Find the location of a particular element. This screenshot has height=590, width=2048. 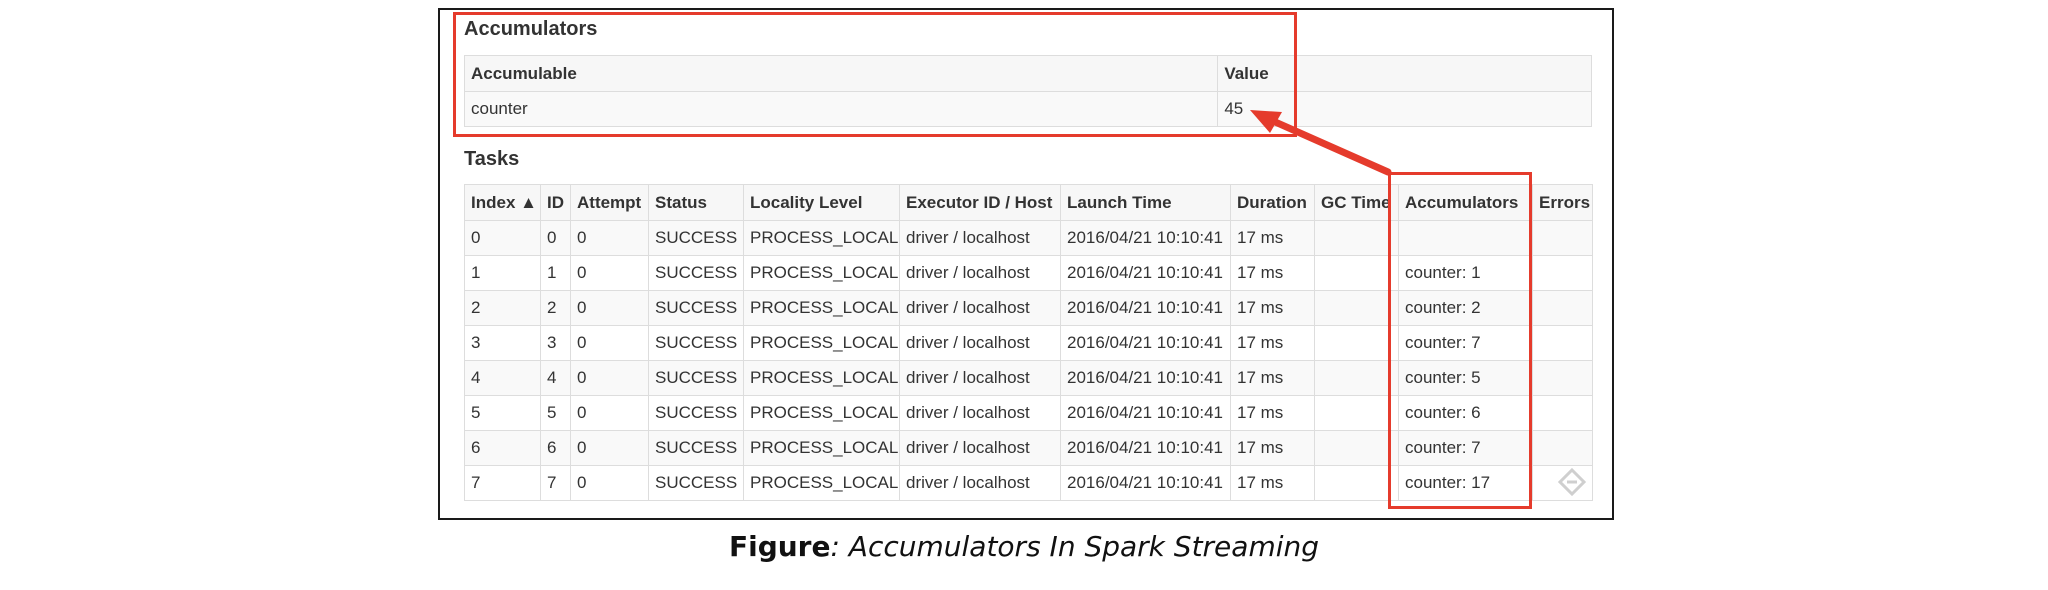

arrow-annotation-icon is located at coordinates (1321, 143).